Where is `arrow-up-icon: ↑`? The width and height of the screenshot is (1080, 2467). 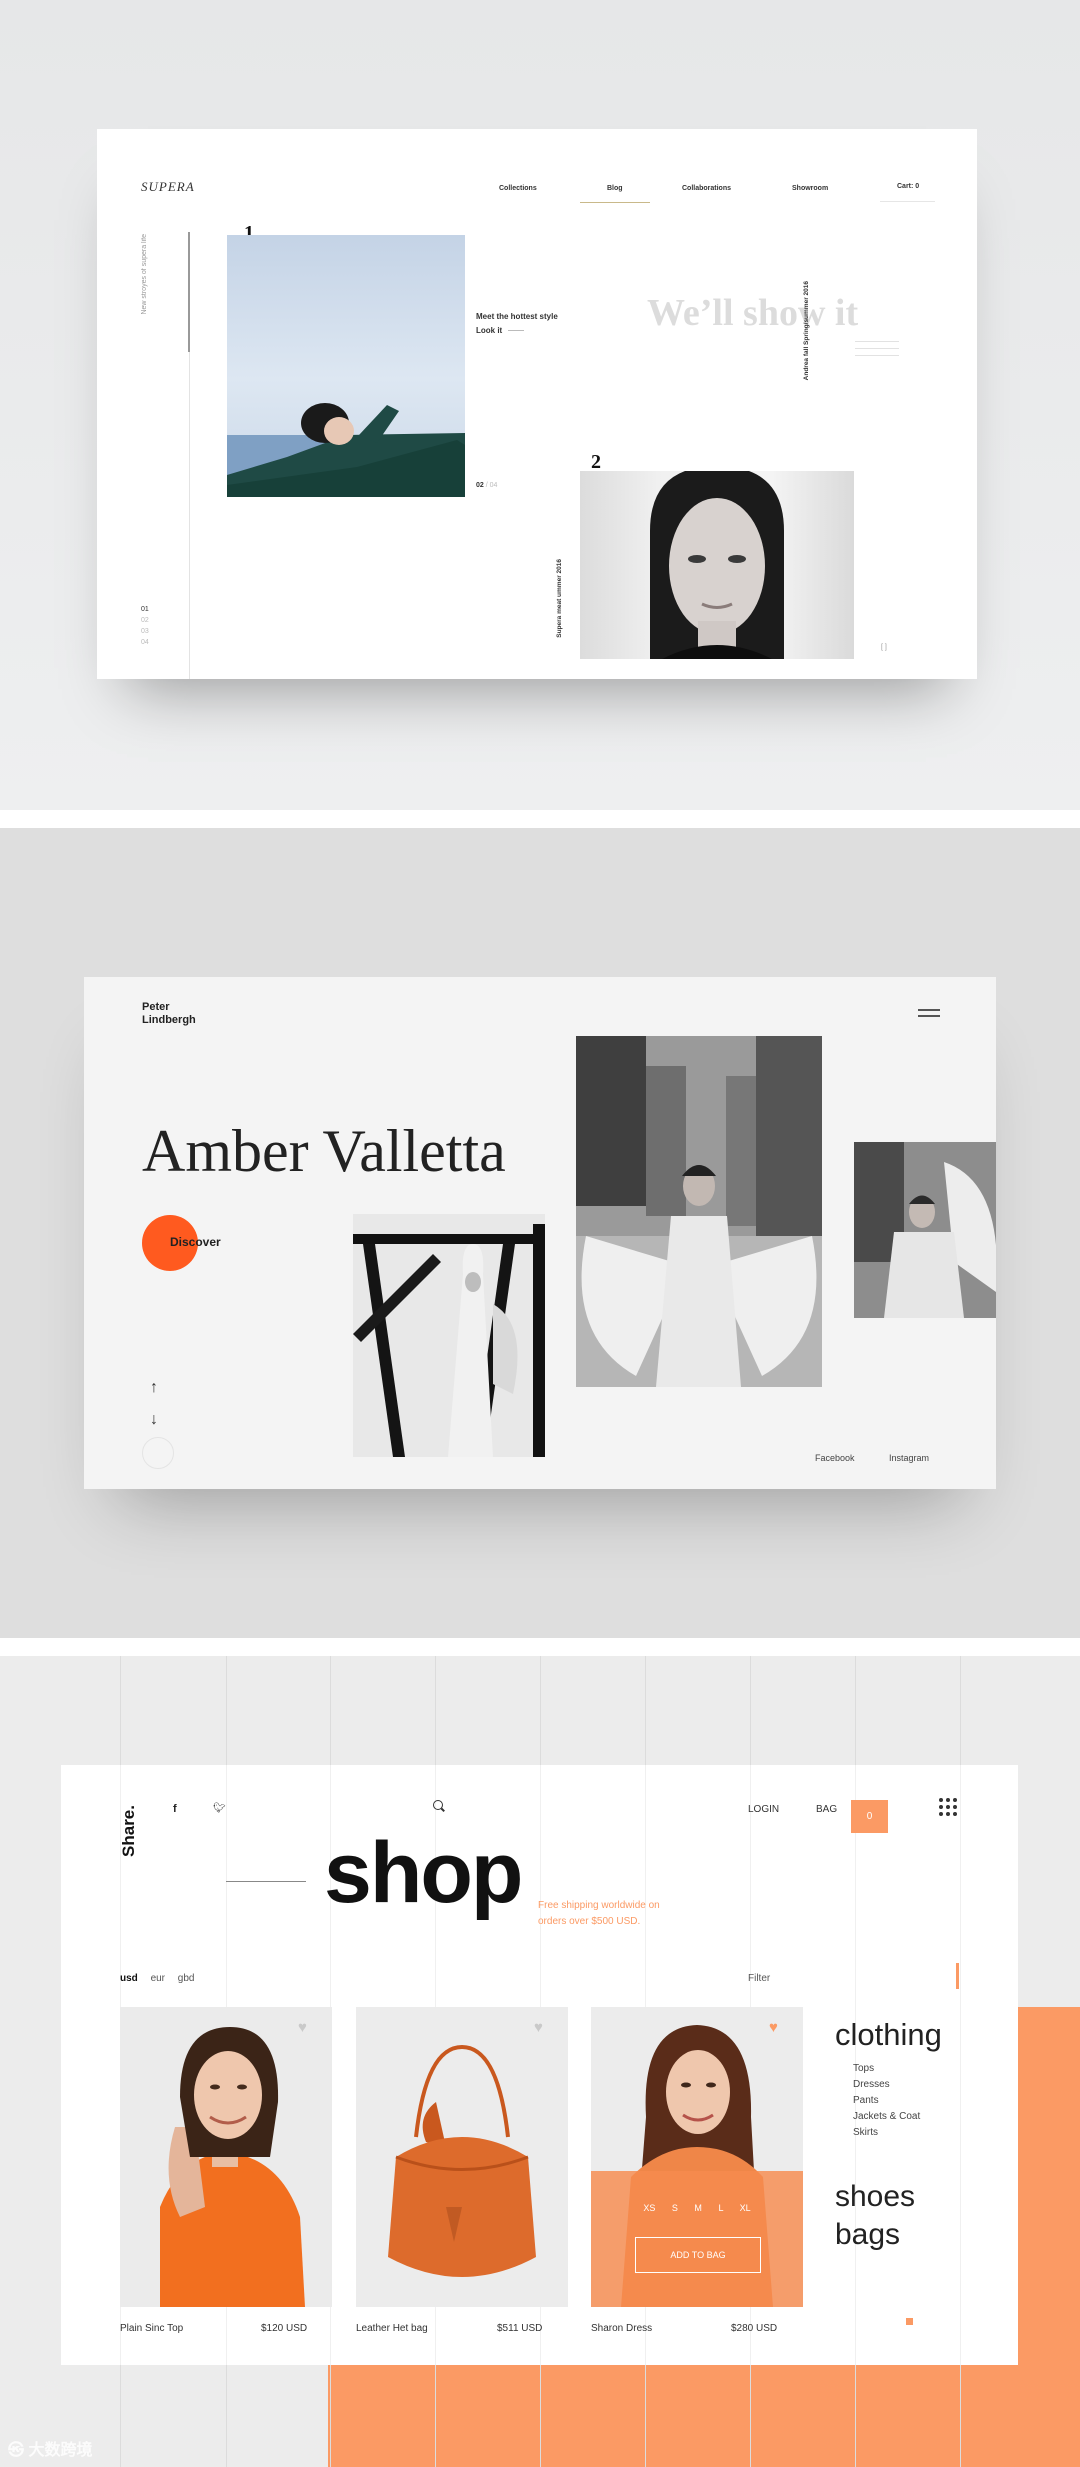
arrow-up-icon: ↑ is located at coordinates (154, 1388).